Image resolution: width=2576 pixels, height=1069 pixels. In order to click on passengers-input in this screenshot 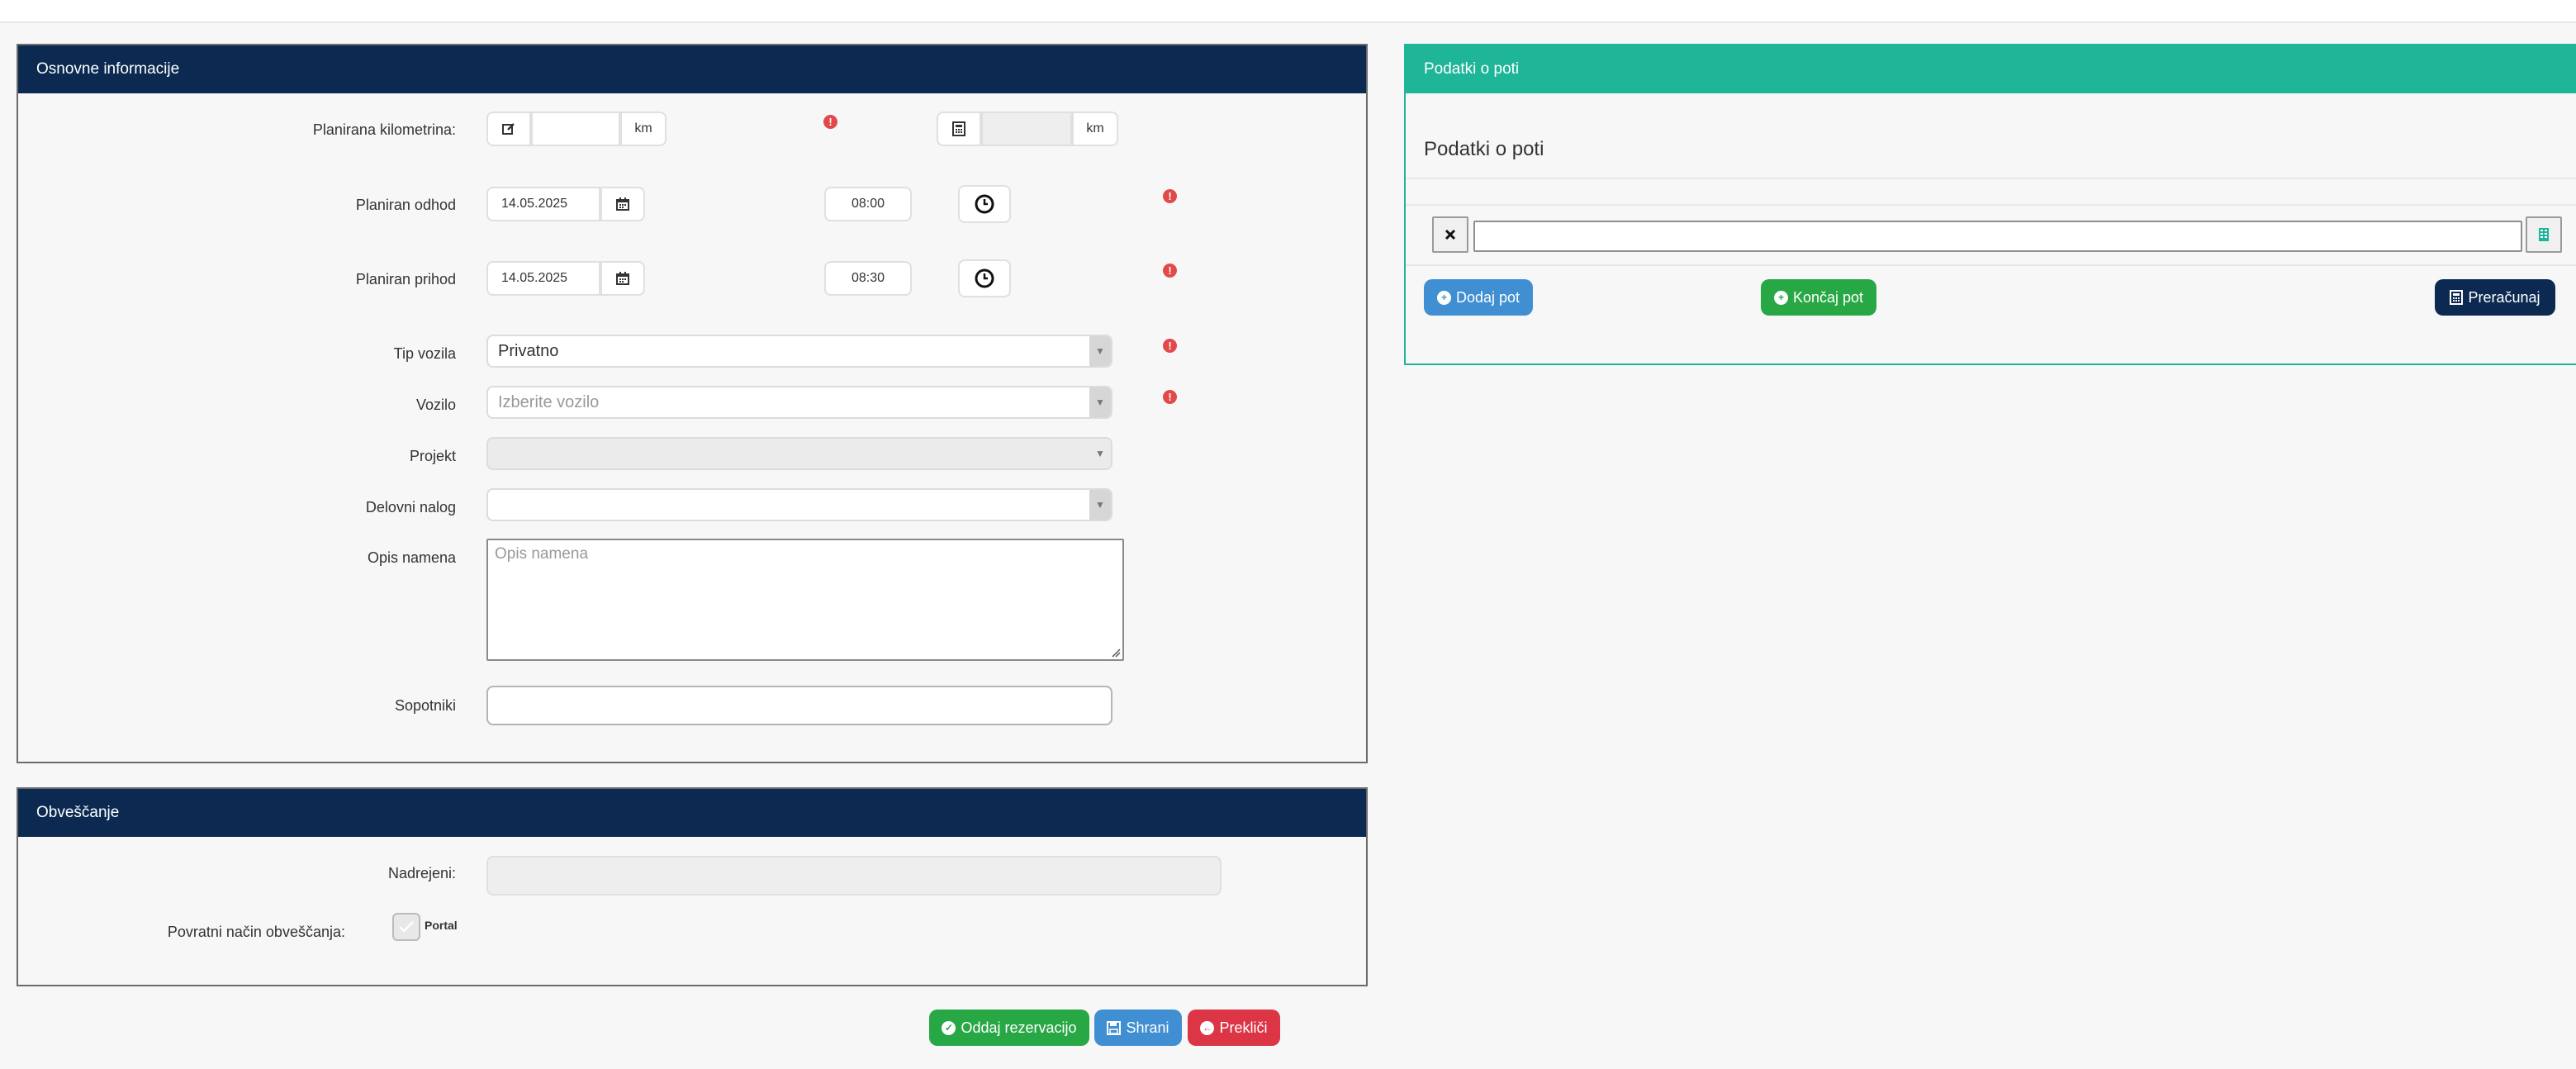, I will do `click(799, 705)`.